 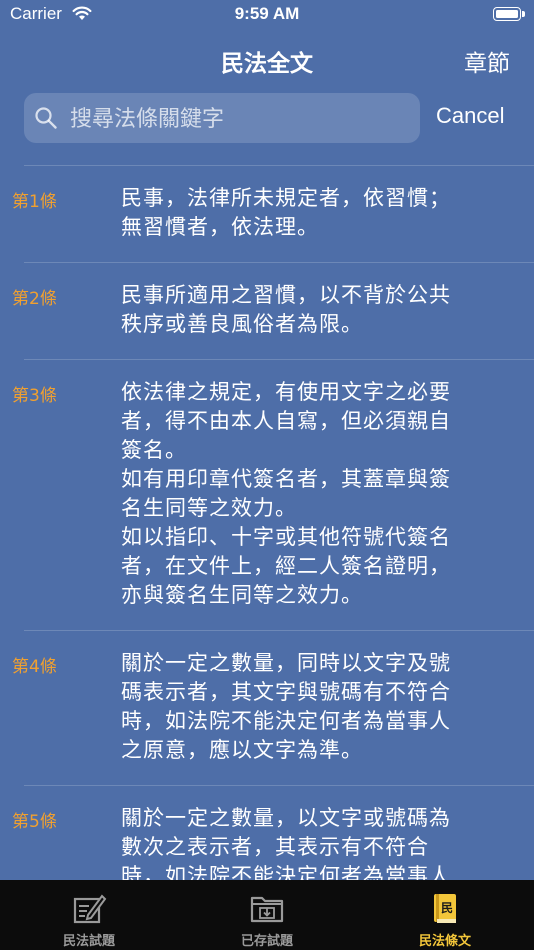 What do you see at coordinates (267, 64) in the screenshot?
I see `page-title: 民法全文` at bounding box center [267, 64].